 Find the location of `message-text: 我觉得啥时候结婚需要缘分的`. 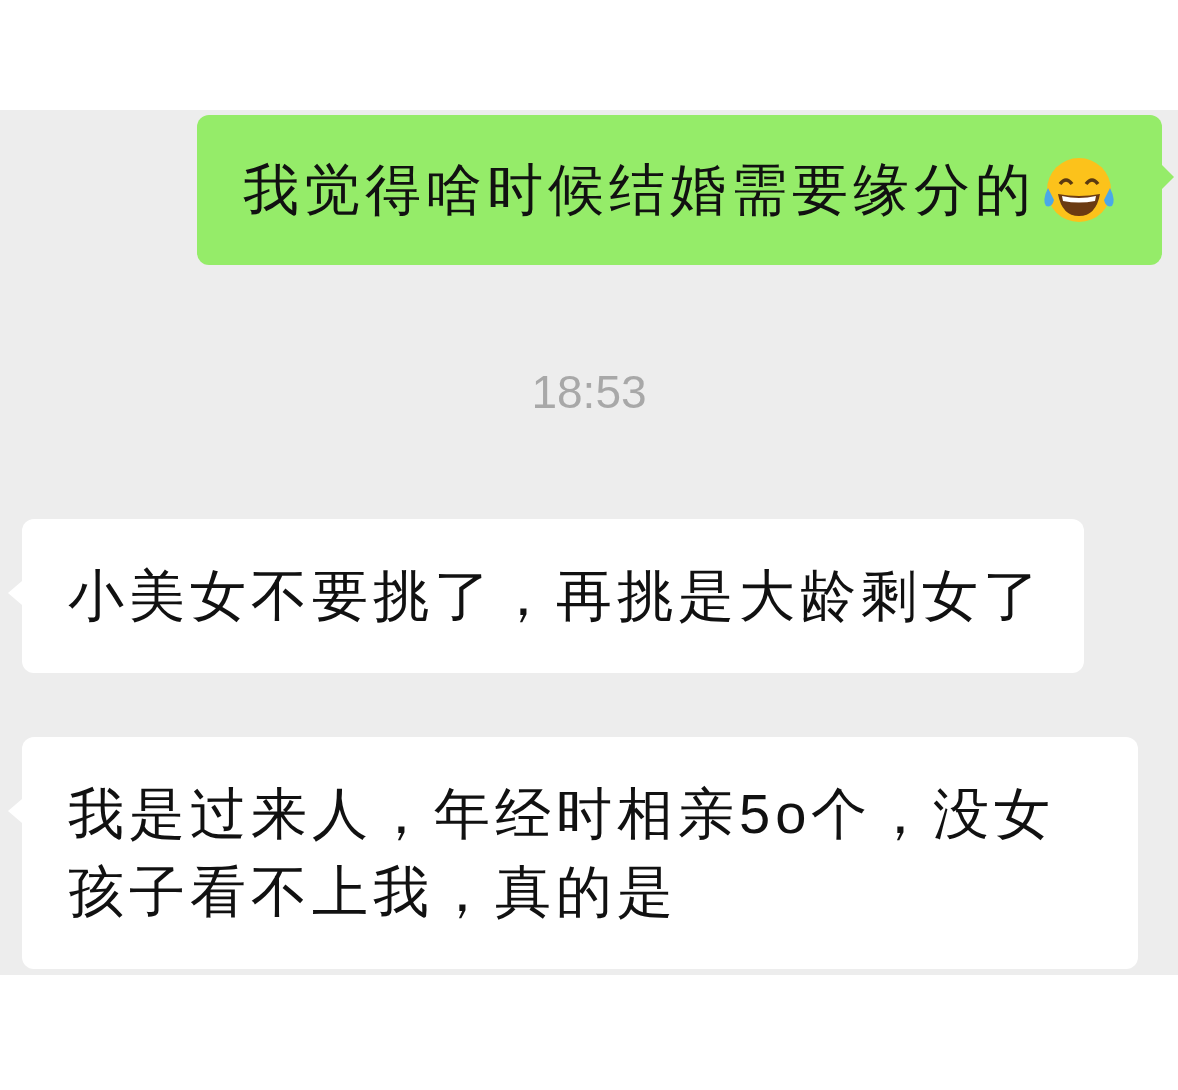

message-text: 我觉得啥时候结婚需要缘分的 is located at coordinates (639, 190).